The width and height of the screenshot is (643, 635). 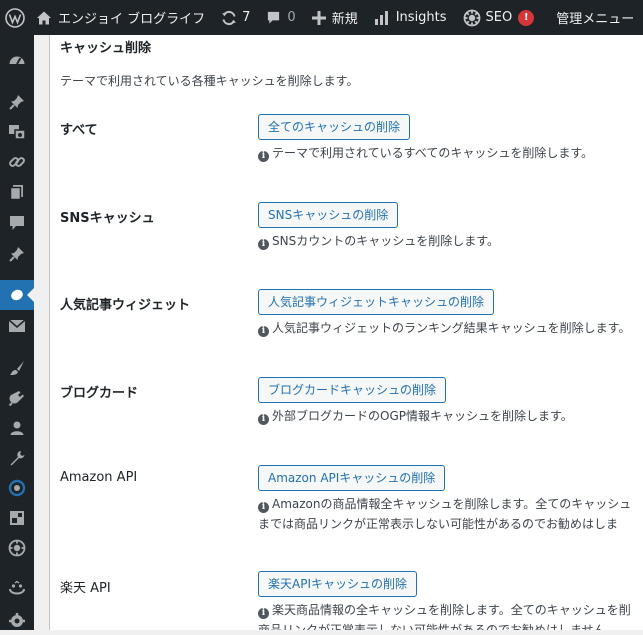 I want to click on dashboard-icon, so click(x=17, y=61).